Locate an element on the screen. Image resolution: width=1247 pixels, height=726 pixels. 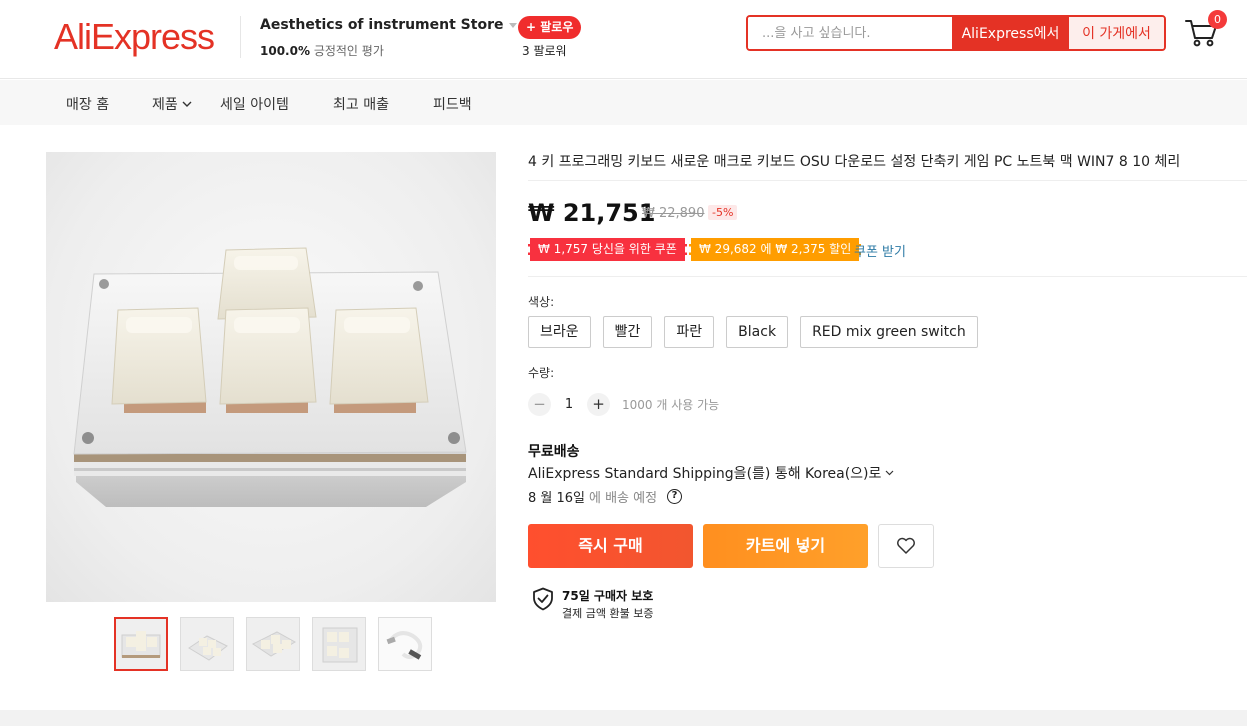
store-rating-value: 100.0% is located at coordinates (285, 51).